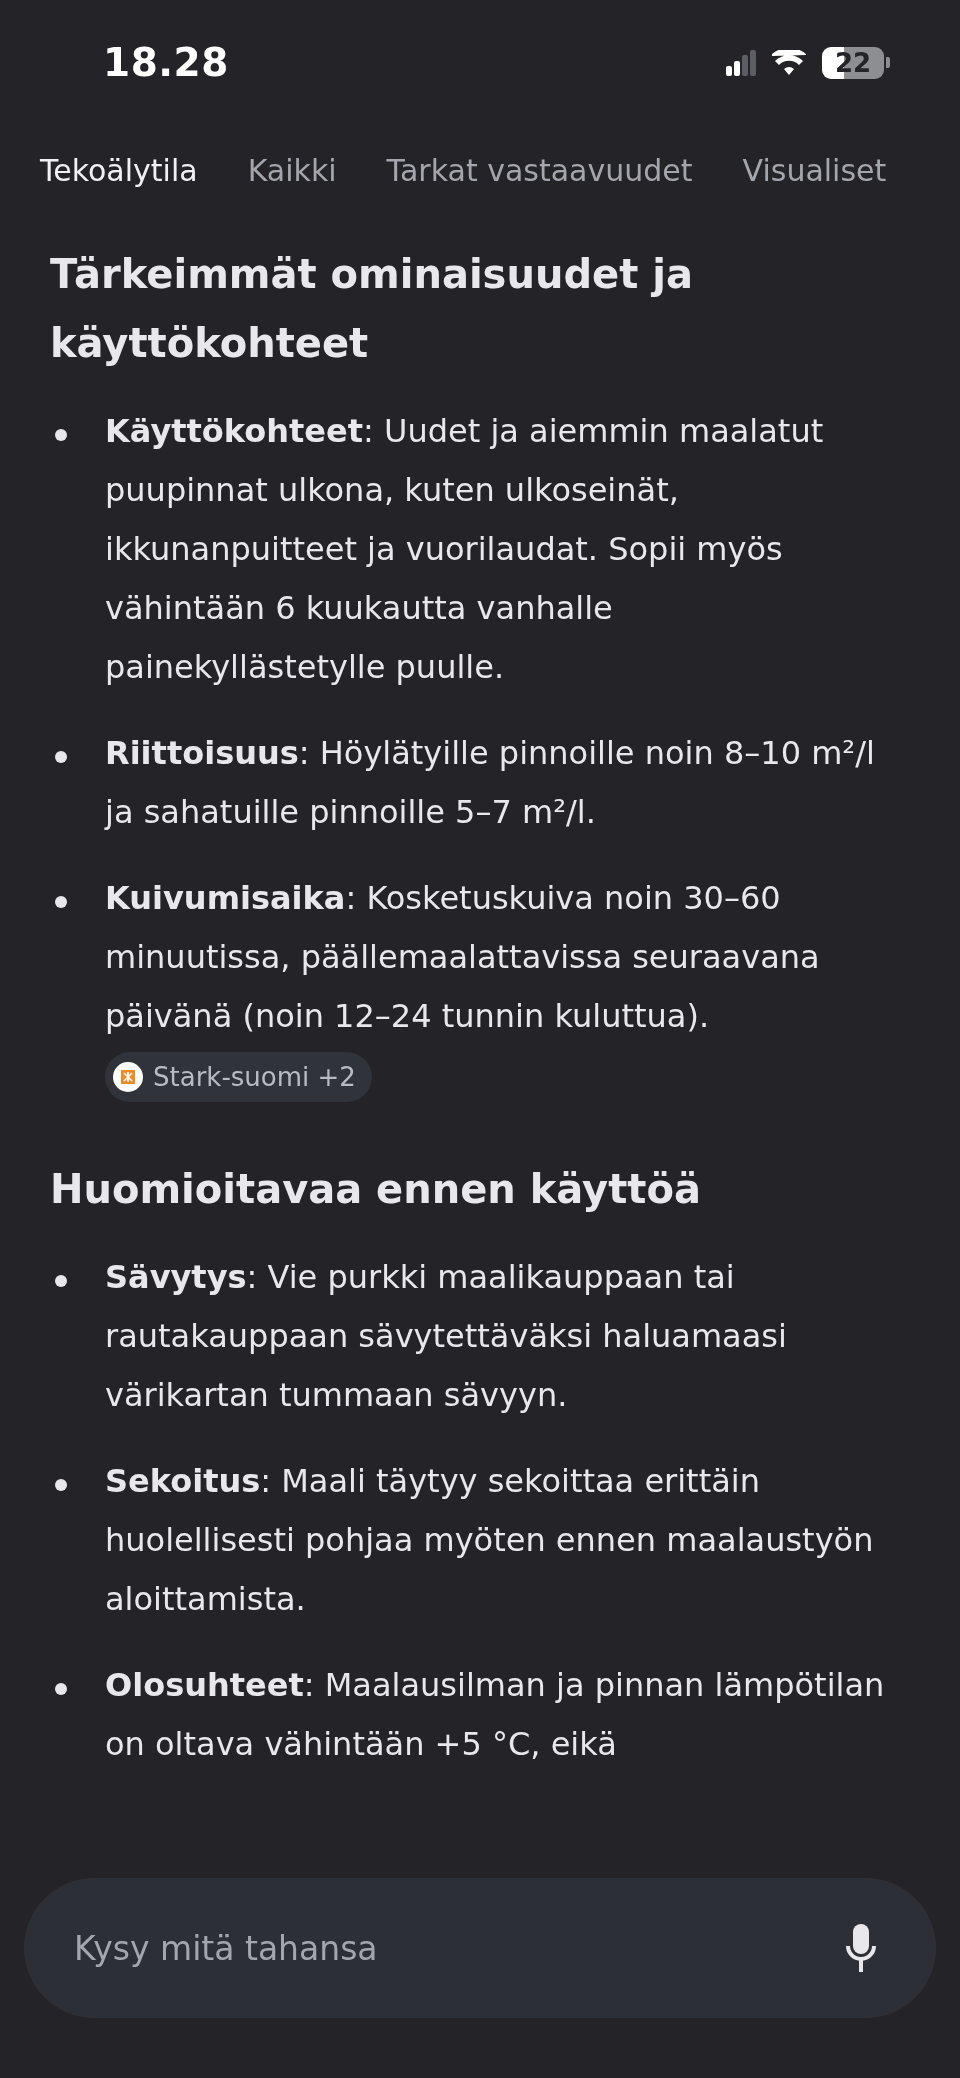 The width and height of the screenshot is (960, 2078). I want to click on logo-icon, so click(128, 1077).